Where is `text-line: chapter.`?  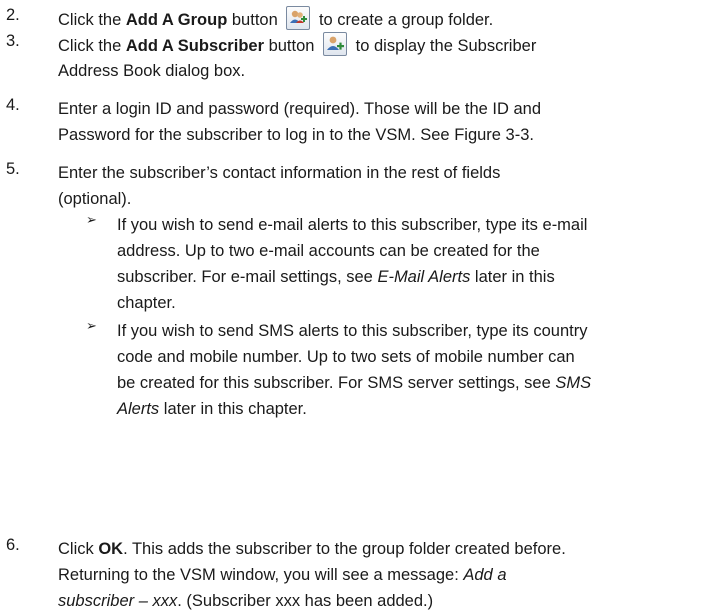 text-line: chapter. is located at coordinates (146, 303).